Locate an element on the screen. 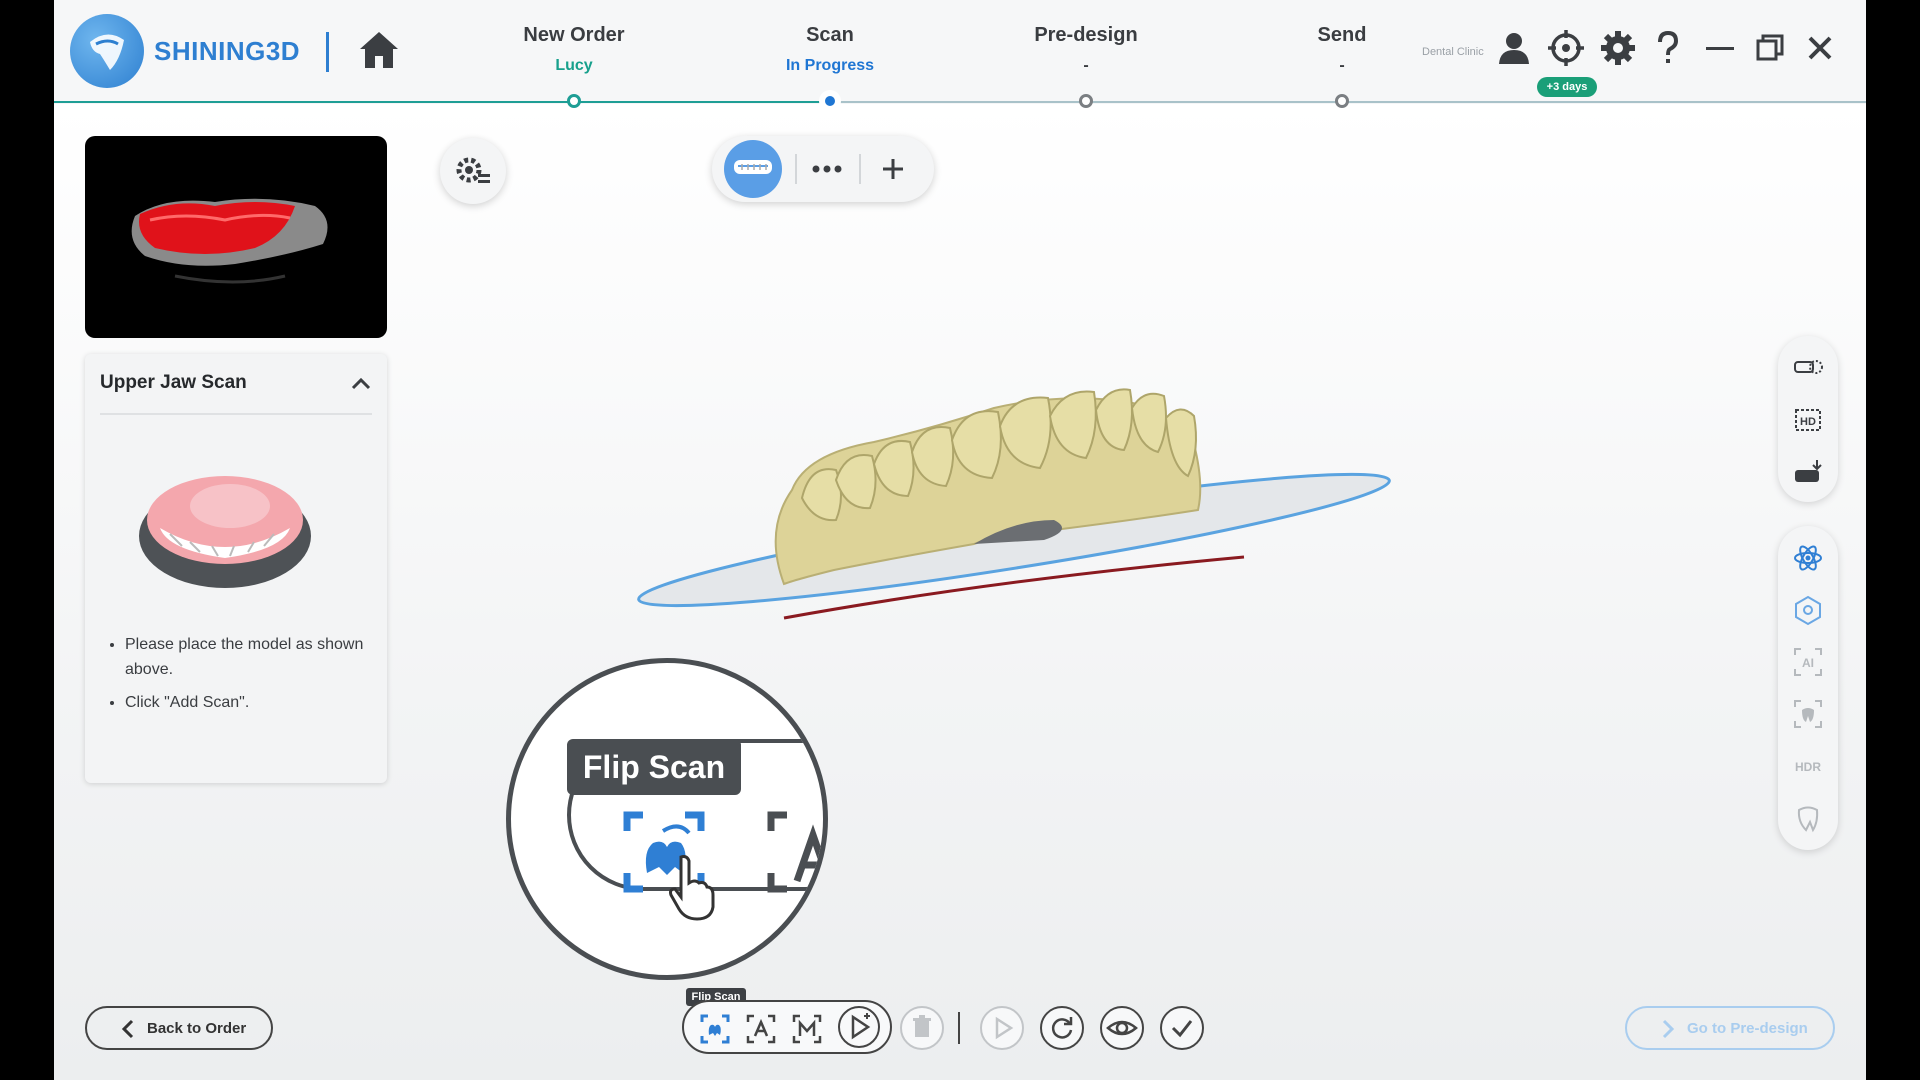 The image size is (1920, 1080). manual-scan-icon is located at coordinates (807, 1029).